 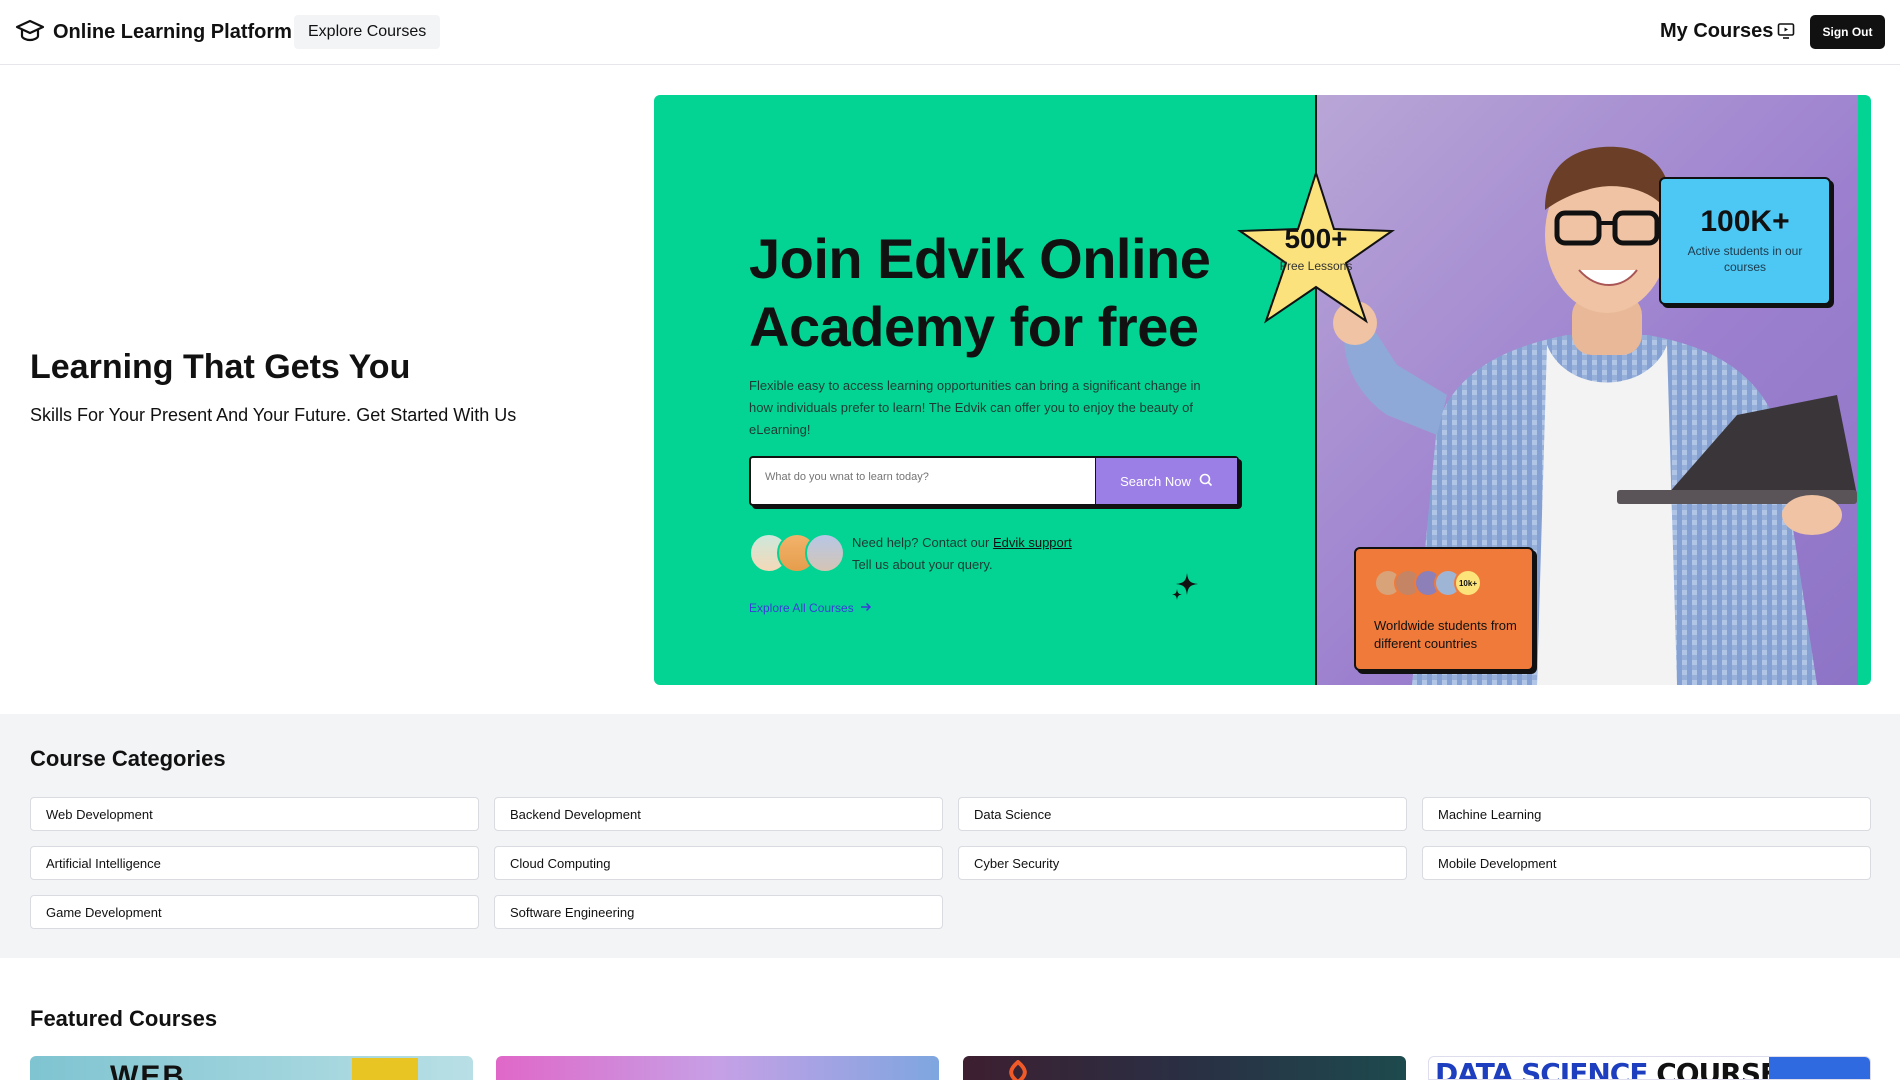 I want to click on category-cloud-computing: Cloud Computing, so click(x=718, y=863).